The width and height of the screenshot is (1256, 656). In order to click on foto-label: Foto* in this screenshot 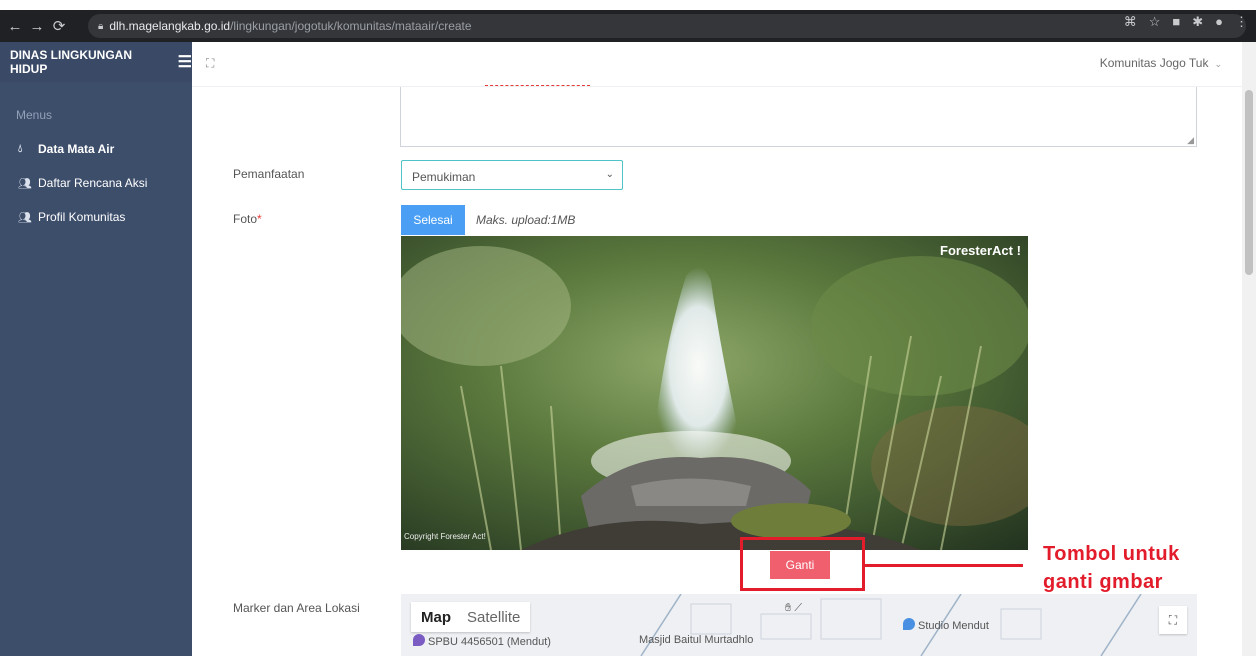, I will do `click(247, 219)`.